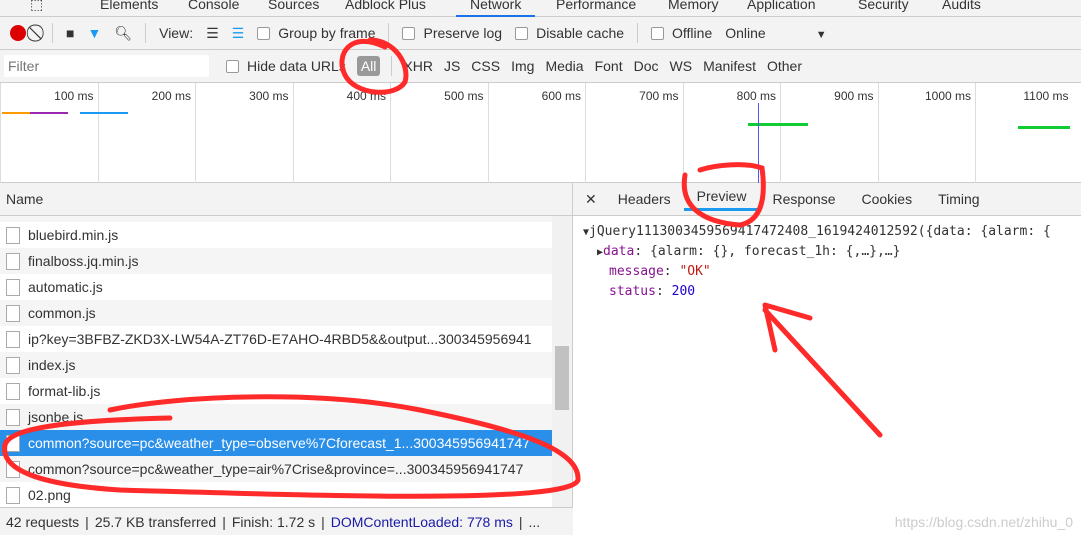  I want to click on tab-headers: Headers, so click(644, 199).